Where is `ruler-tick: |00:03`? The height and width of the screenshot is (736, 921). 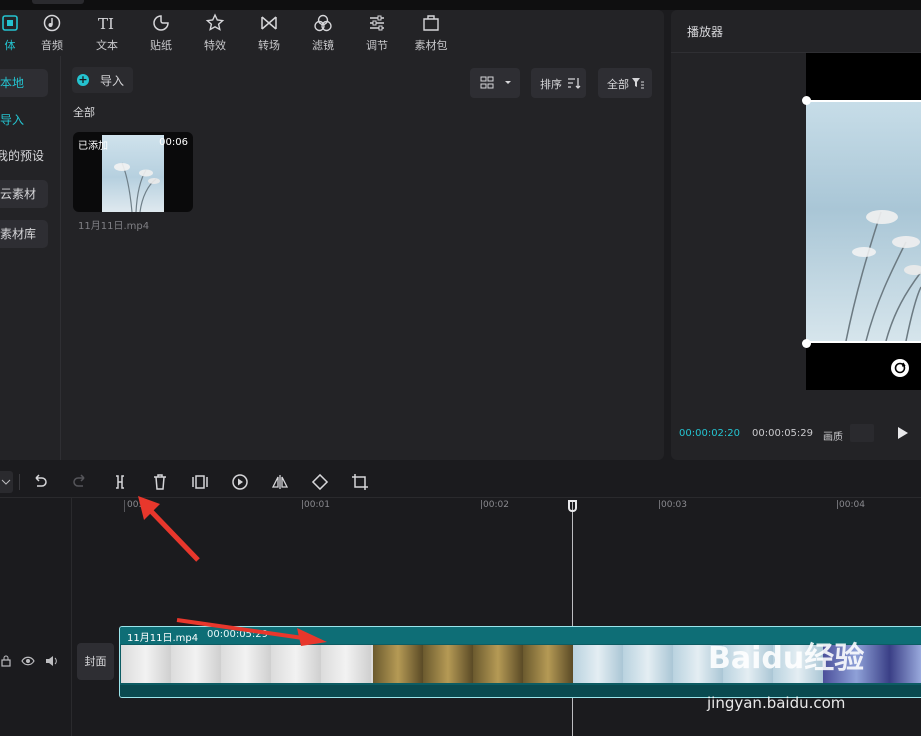
ruler-tick: |00:03 is located at coordinates (672, 505).